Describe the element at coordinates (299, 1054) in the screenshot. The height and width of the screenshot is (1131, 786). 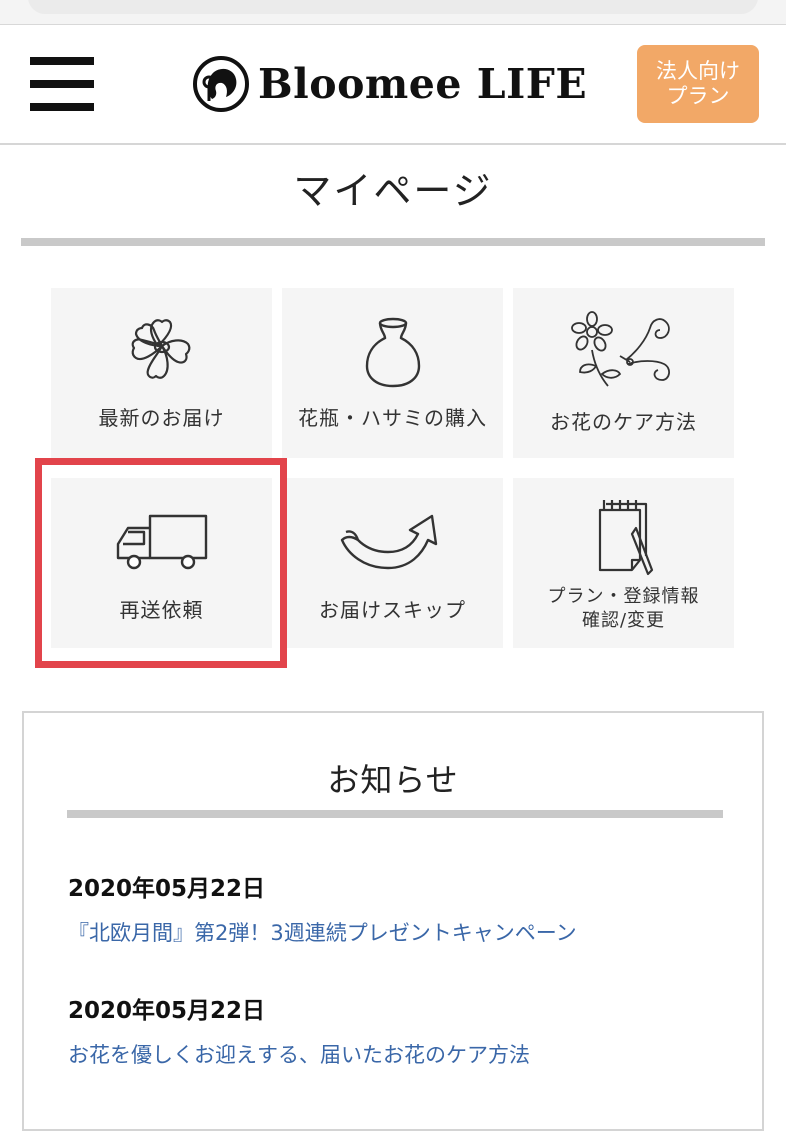
I see `news-link: お花を優しくお迎えする、届いたお花のケア方法` at that location.